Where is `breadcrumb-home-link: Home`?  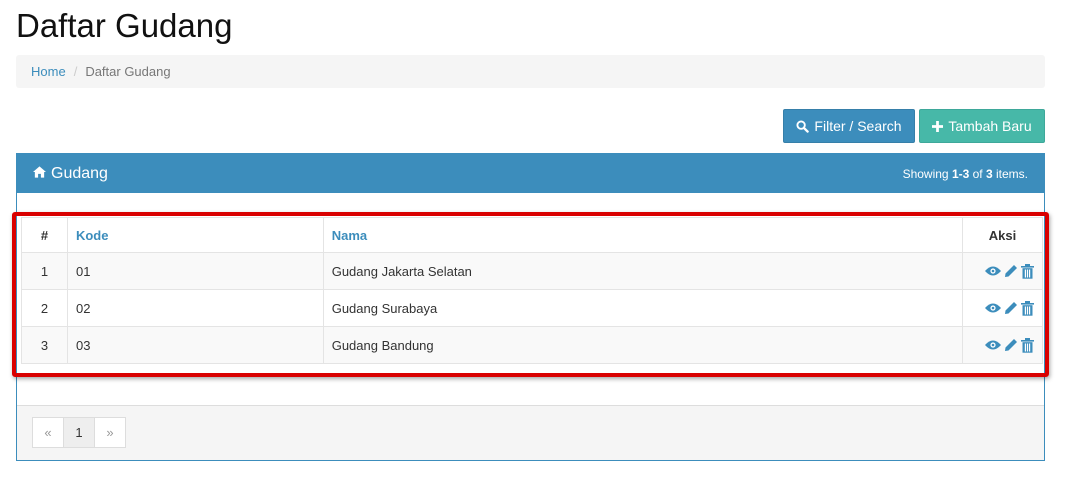 breadcrumb-home-link: Home is located at coordinates (48, 71).